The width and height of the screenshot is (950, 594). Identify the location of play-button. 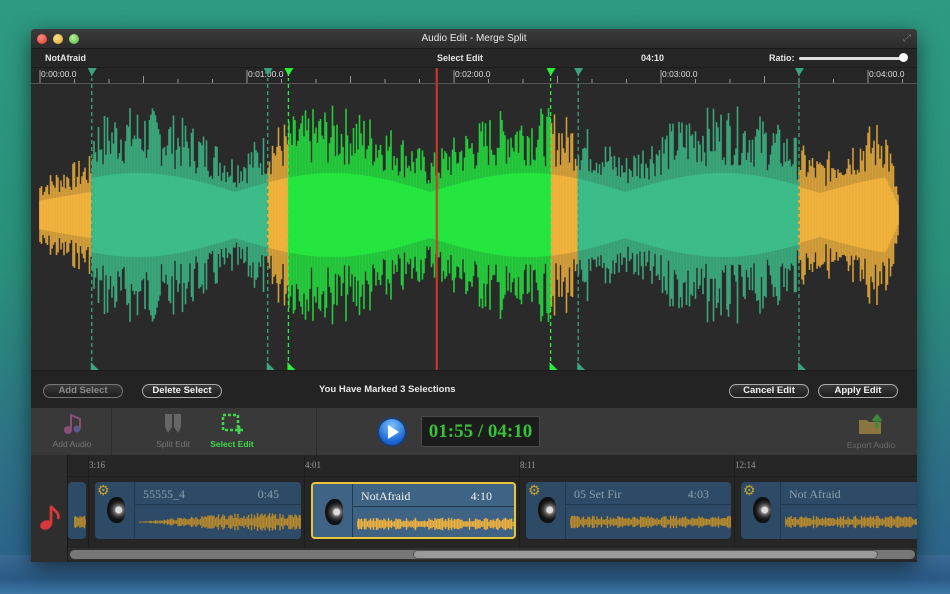
(392, 432).